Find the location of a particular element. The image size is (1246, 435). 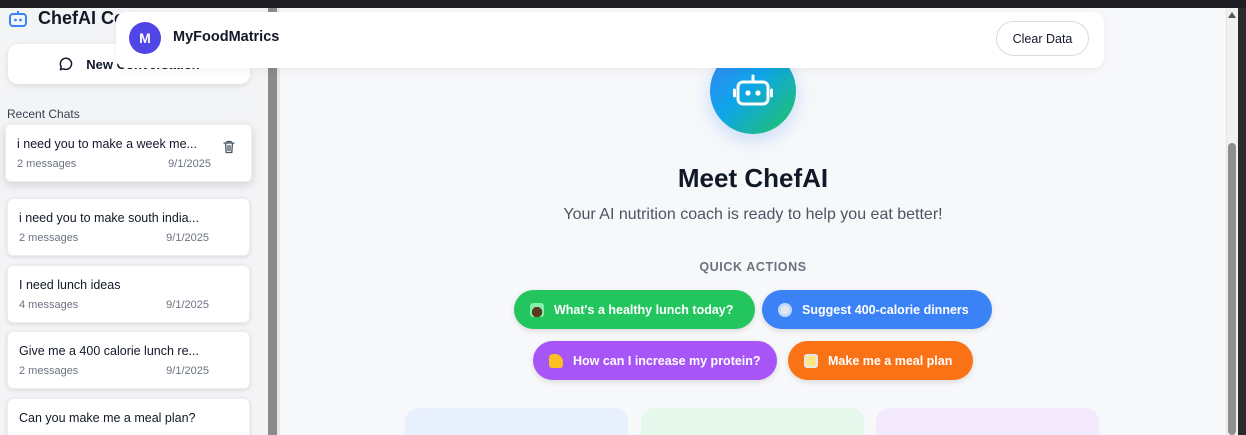

sidebar-scrollbar is located at coordinates (272, 221).